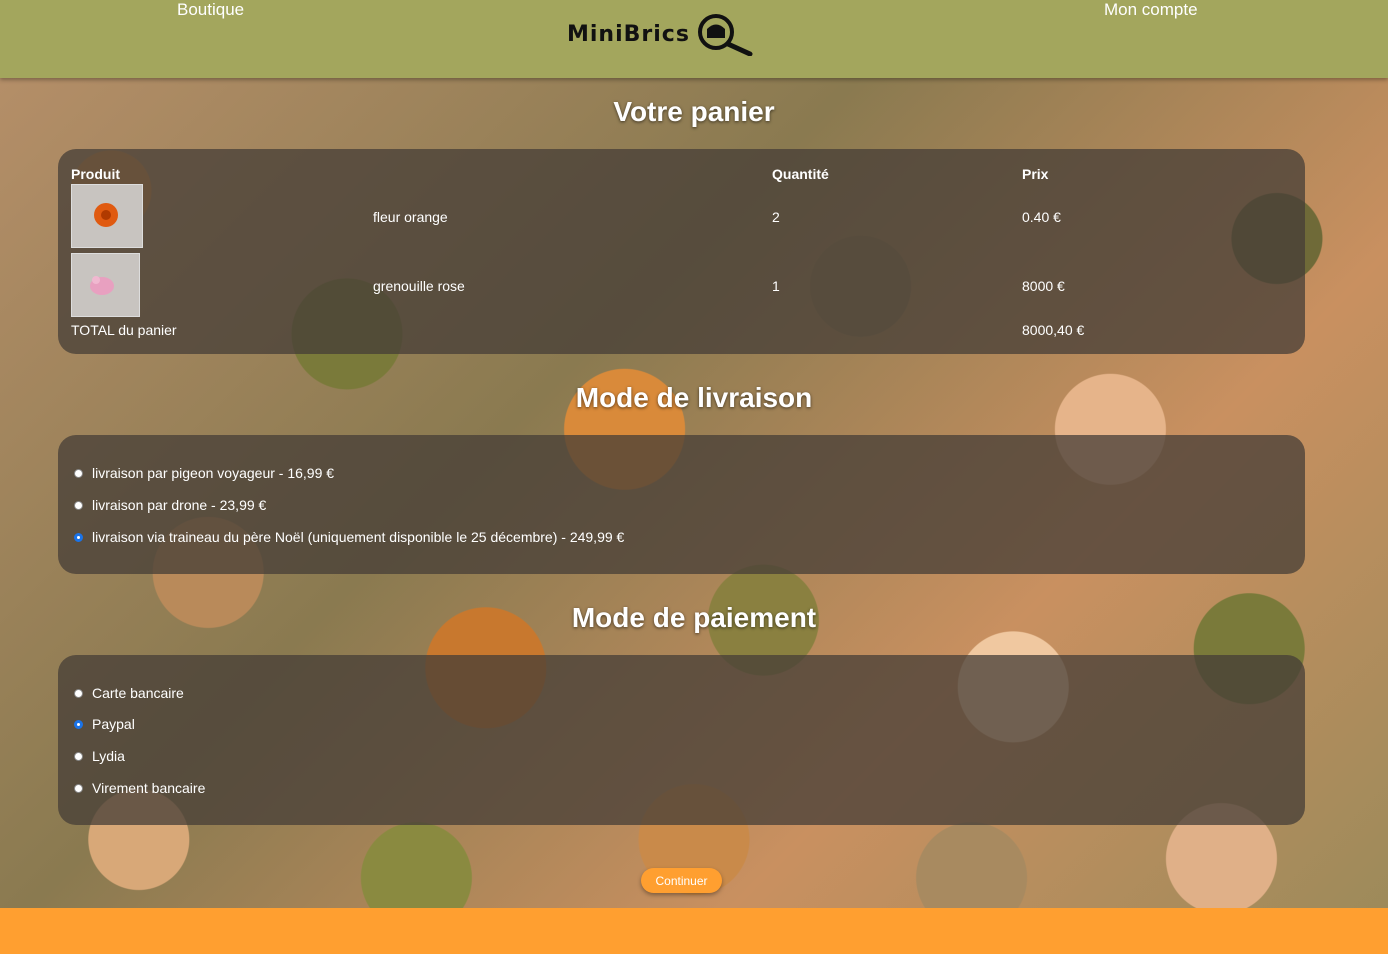 The height and width of the screenshot is (954, 1388). I want to click on pink-frog-image, so click(102, 285).